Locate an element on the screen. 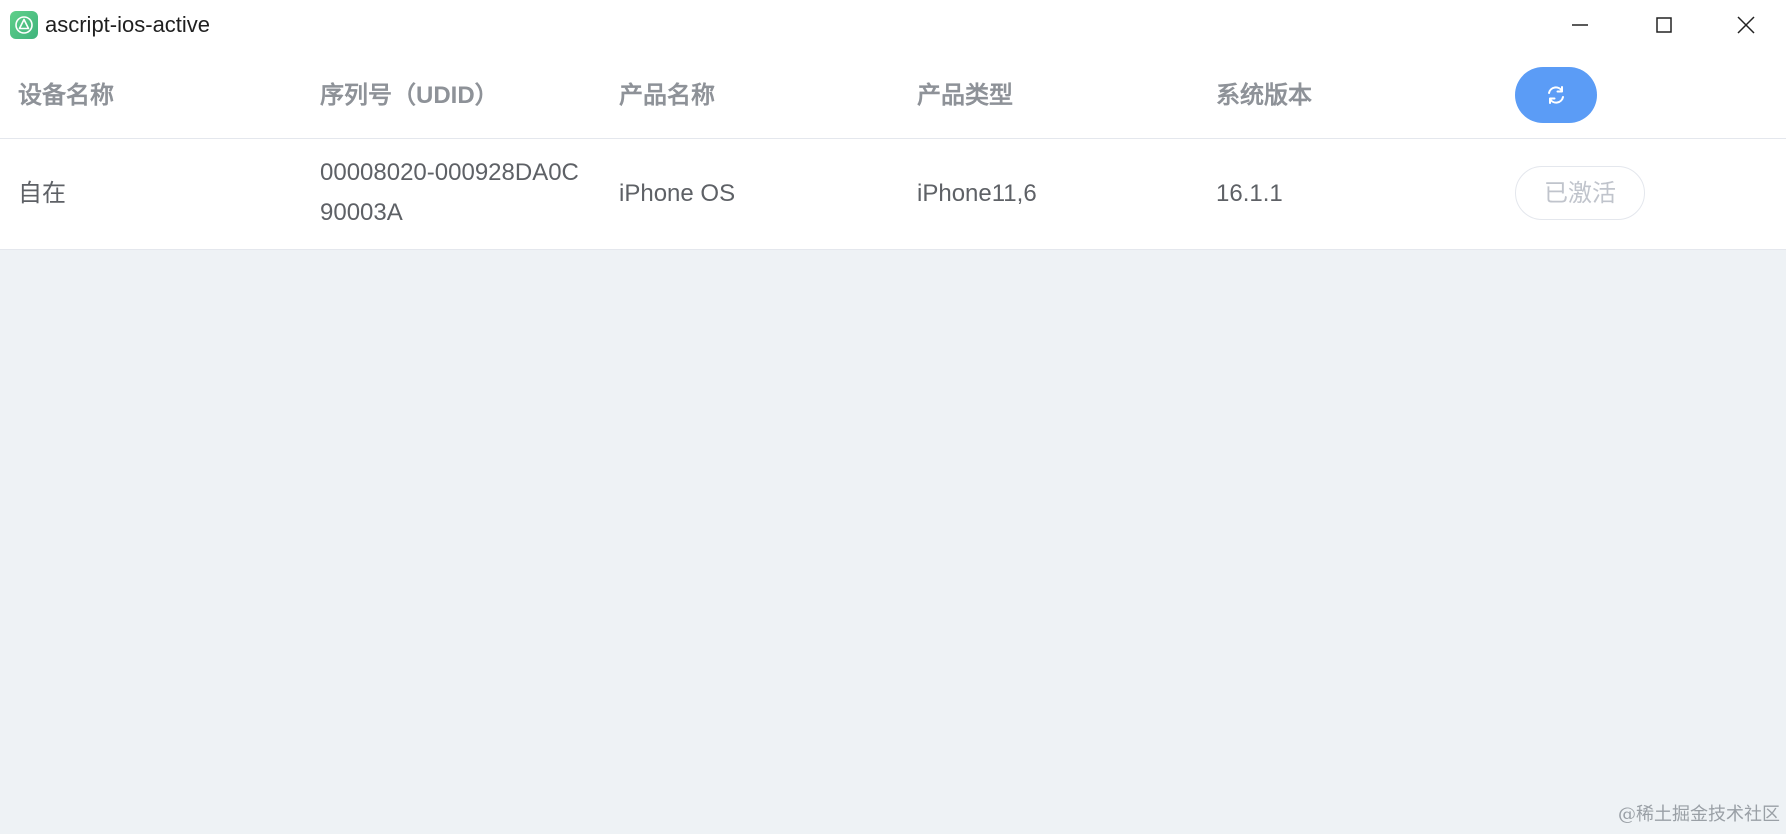 This screenshot has width=1786, height=834. close-button is located at coordinates (1746, 25).